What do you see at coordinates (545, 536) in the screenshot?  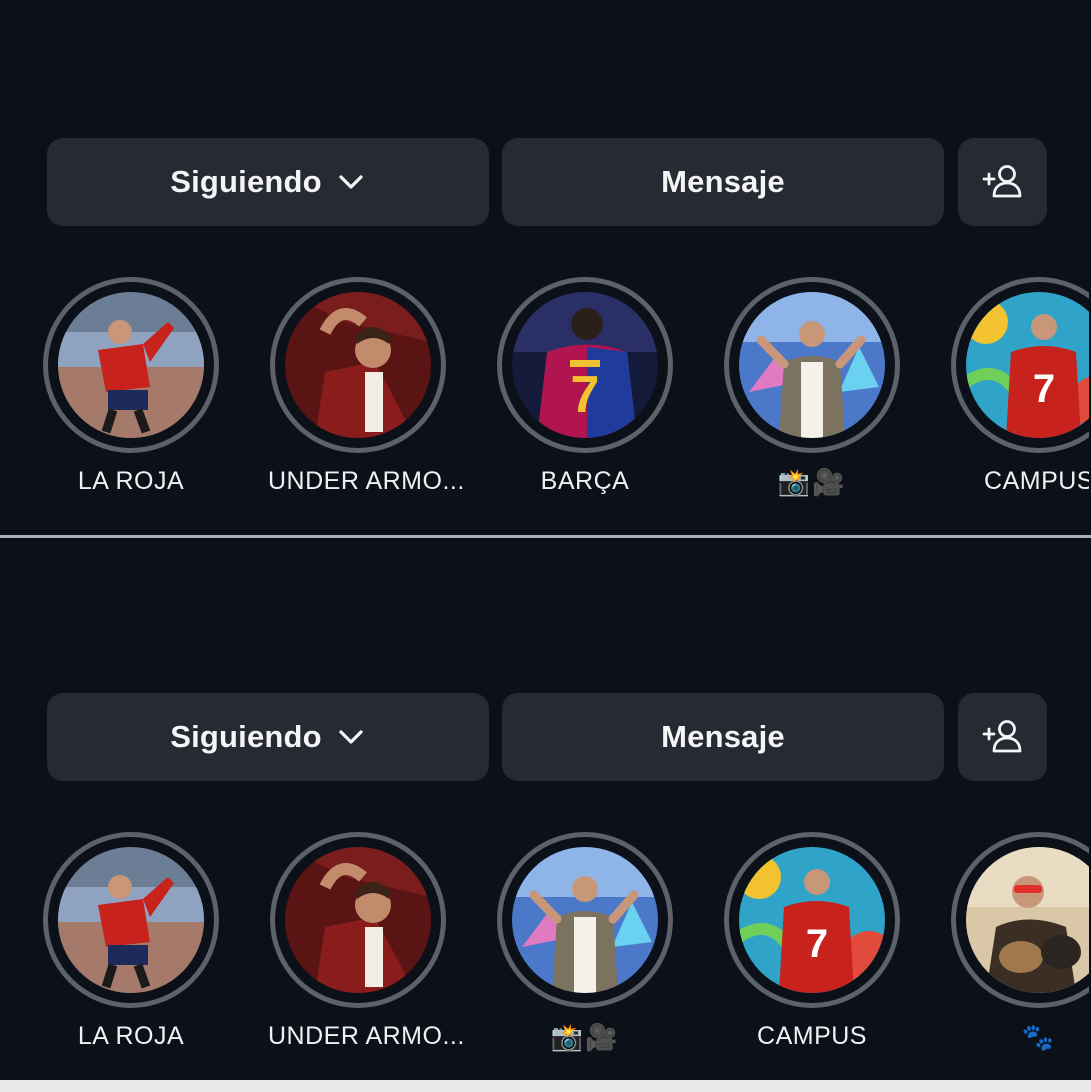 I see `panel-divider` at bounding box center [545, 536].